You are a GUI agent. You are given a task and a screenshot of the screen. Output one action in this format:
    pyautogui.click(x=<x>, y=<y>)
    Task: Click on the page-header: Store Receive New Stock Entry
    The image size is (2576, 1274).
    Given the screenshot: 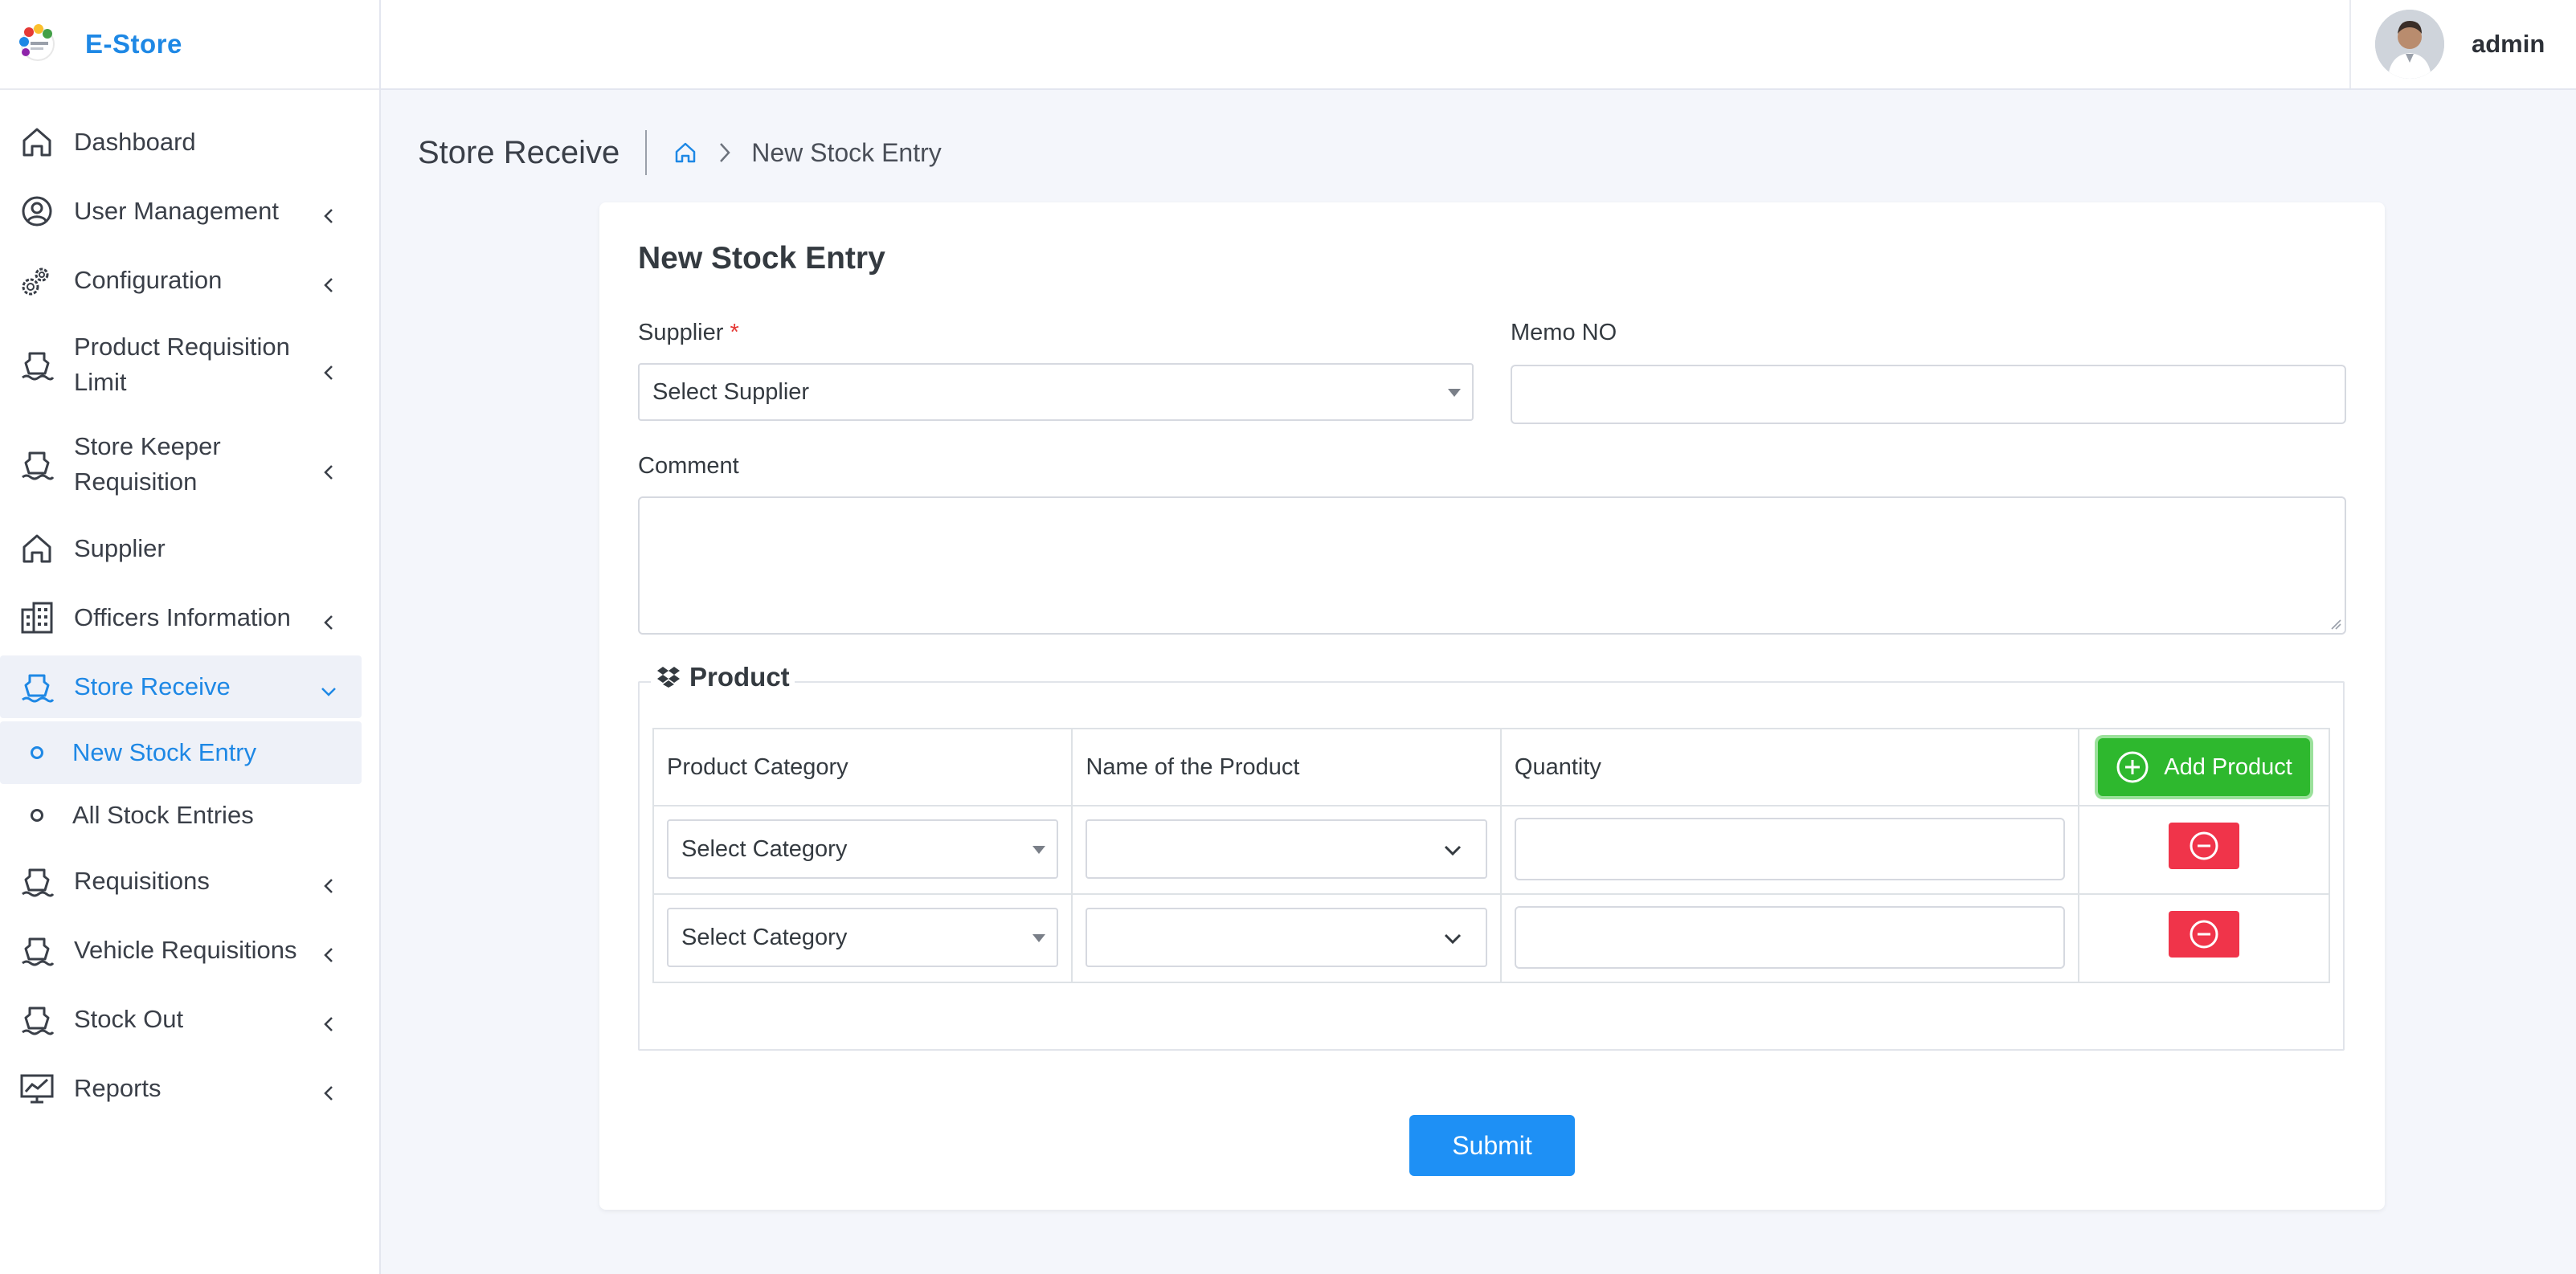 What is the action you would take?
    pyautogui.click(x=680, y=153)
    